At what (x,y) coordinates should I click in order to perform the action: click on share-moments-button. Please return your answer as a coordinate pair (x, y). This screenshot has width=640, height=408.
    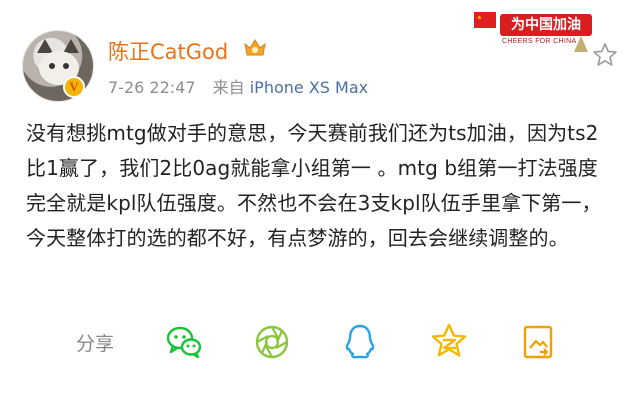
    Looking at the image, I should click on (272, 342).